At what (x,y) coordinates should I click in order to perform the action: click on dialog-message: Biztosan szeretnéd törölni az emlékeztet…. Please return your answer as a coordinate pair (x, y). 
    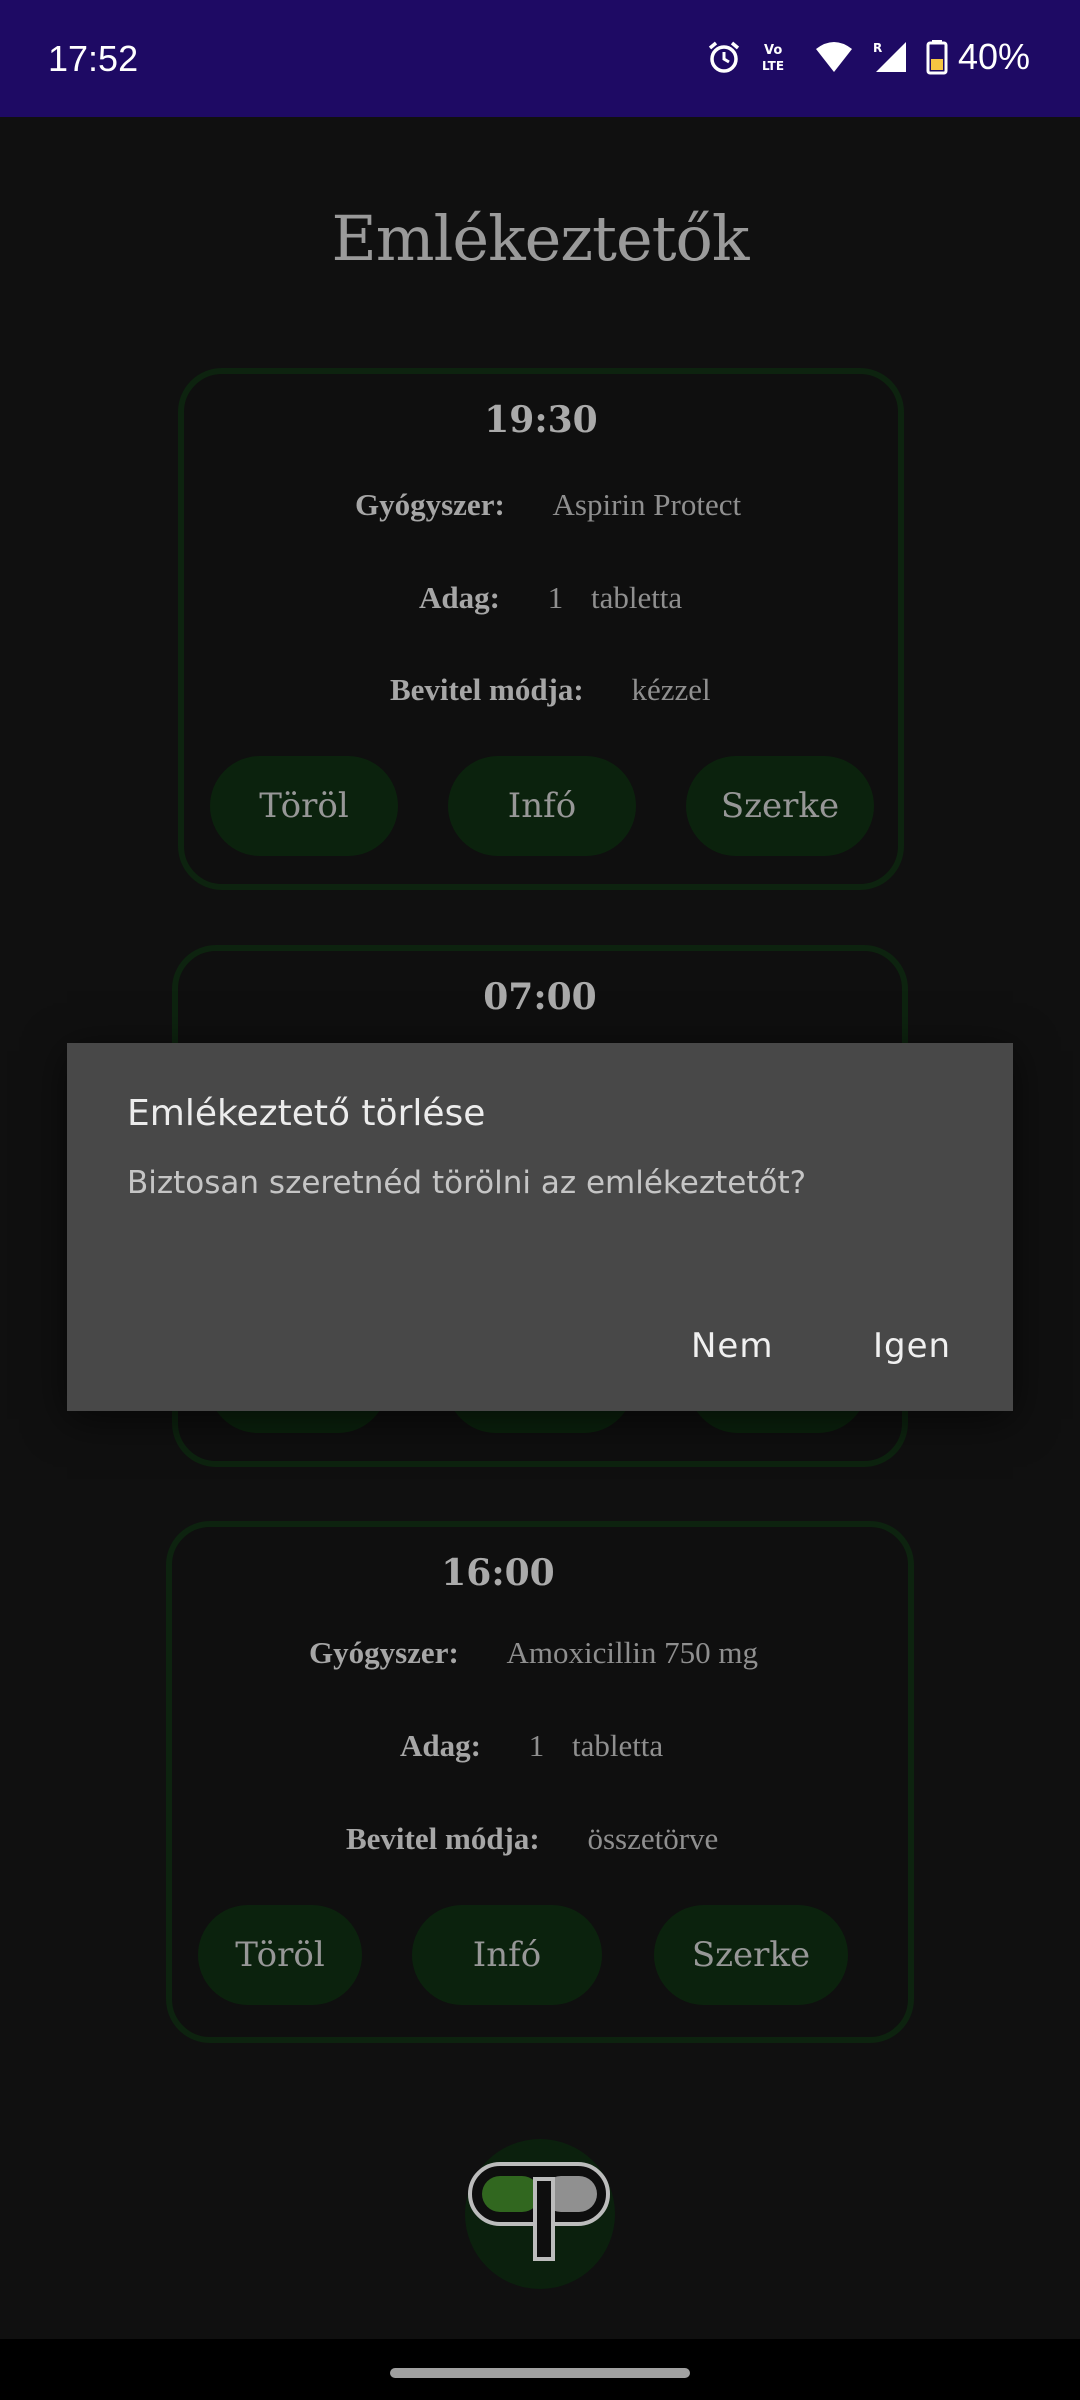
    Looking at the image, I should click on (467, 1183).